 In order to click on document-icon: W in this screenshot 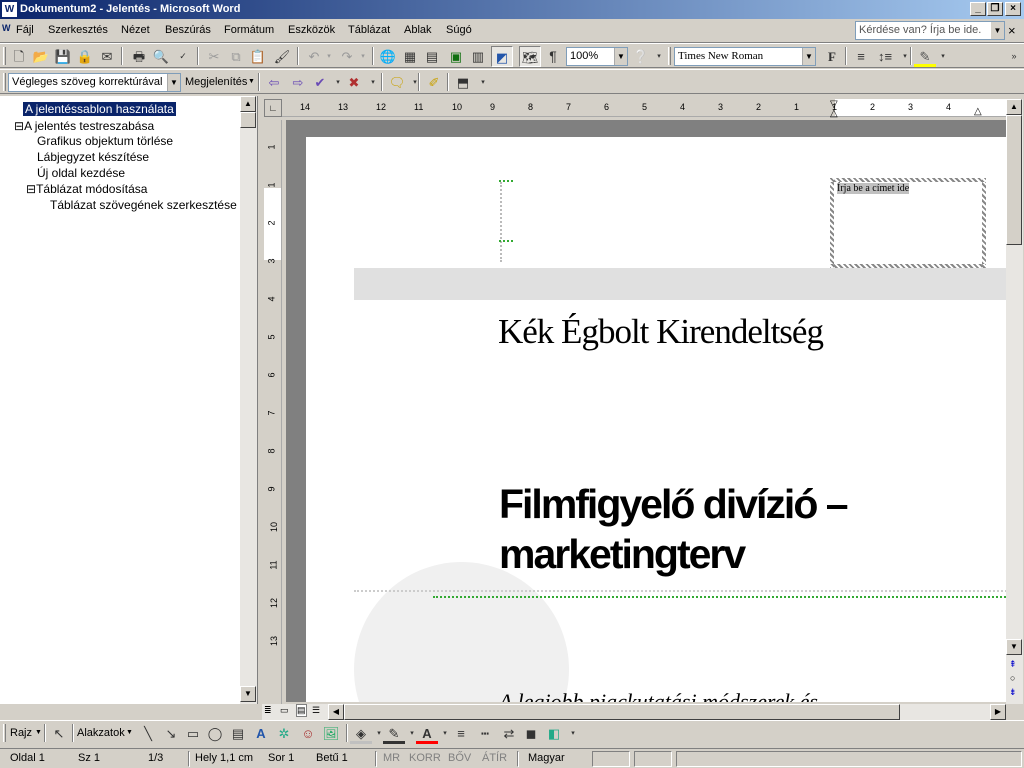, I will do `click(8, 30)`.